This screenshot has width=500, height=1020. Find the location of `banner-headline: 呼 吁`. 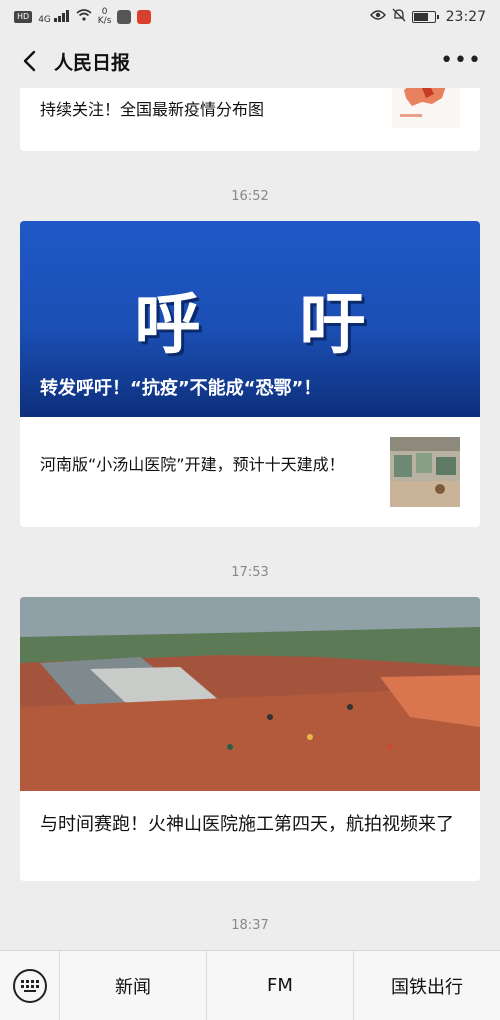

banner-headline: 呼 吁 is located at coordinates (269, 324).